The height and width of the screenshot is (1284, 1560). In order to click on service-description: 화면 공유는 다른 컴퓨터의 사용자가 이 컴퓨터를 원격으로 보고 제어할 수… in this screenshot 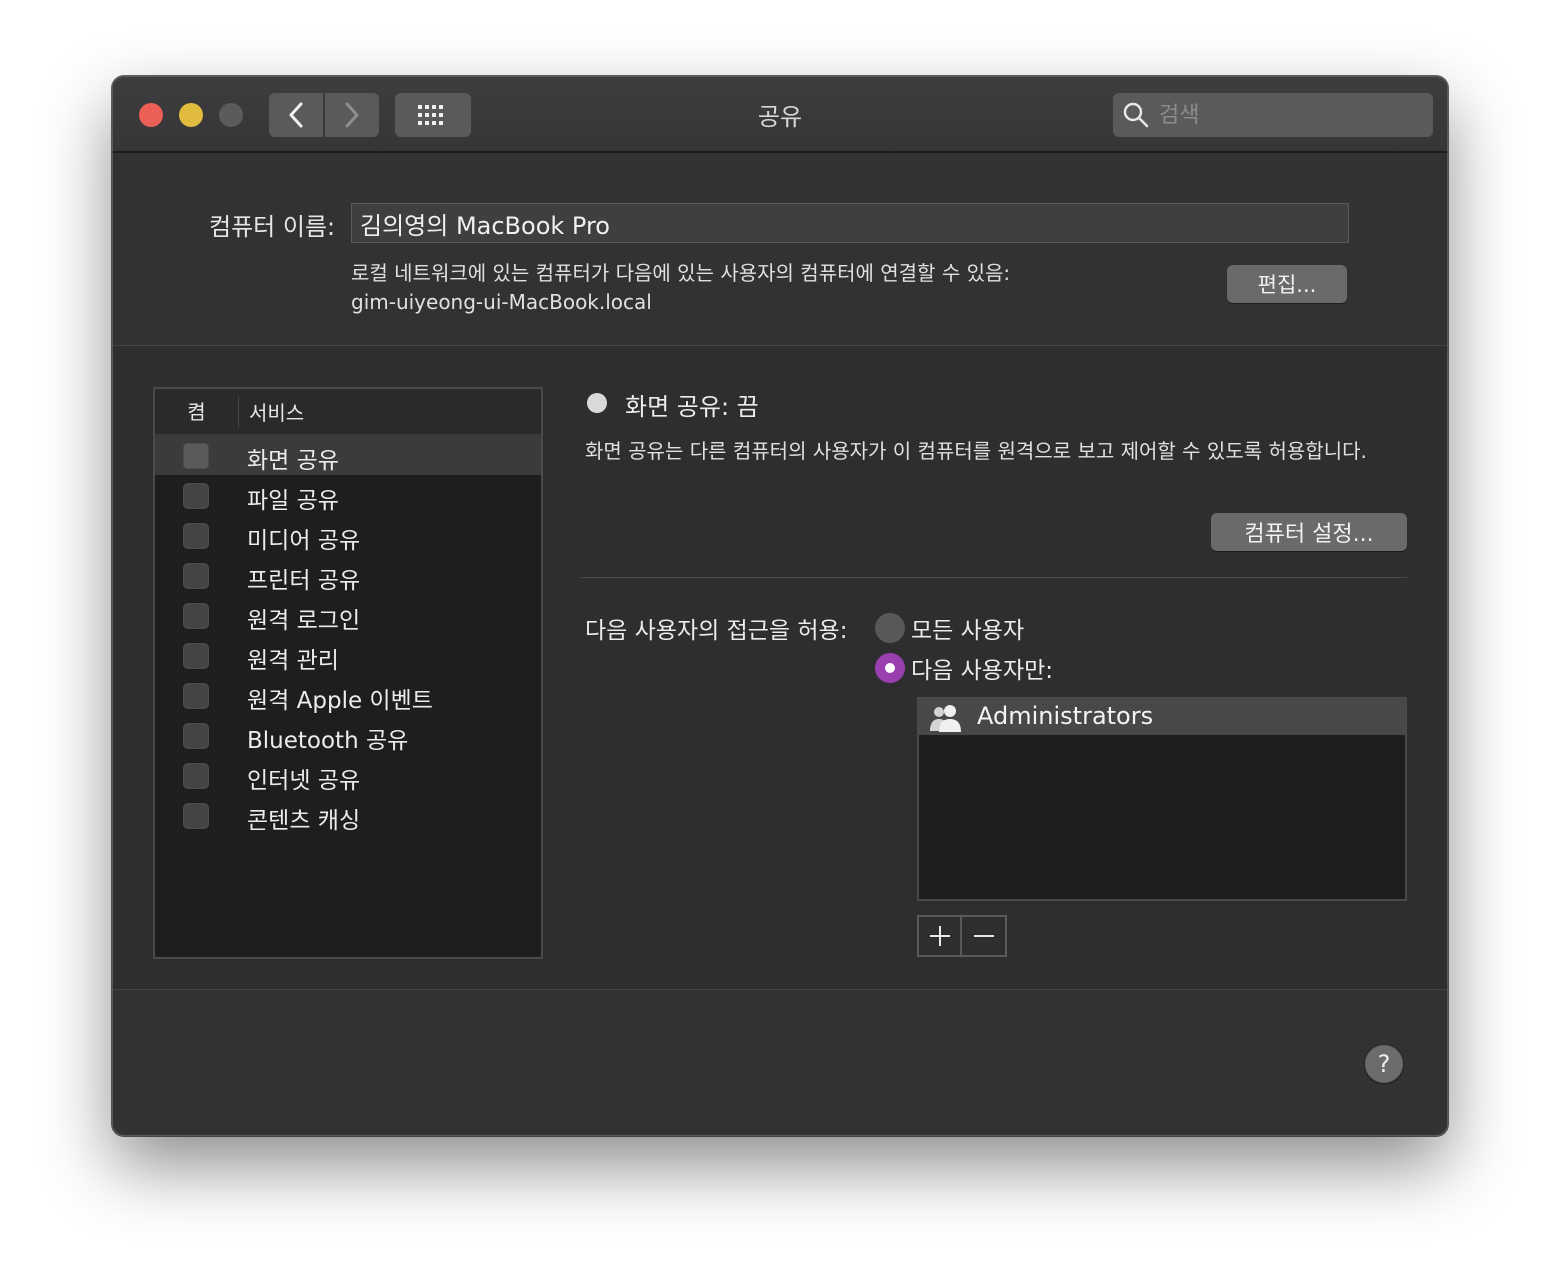, I will do `click(976, 451)`.